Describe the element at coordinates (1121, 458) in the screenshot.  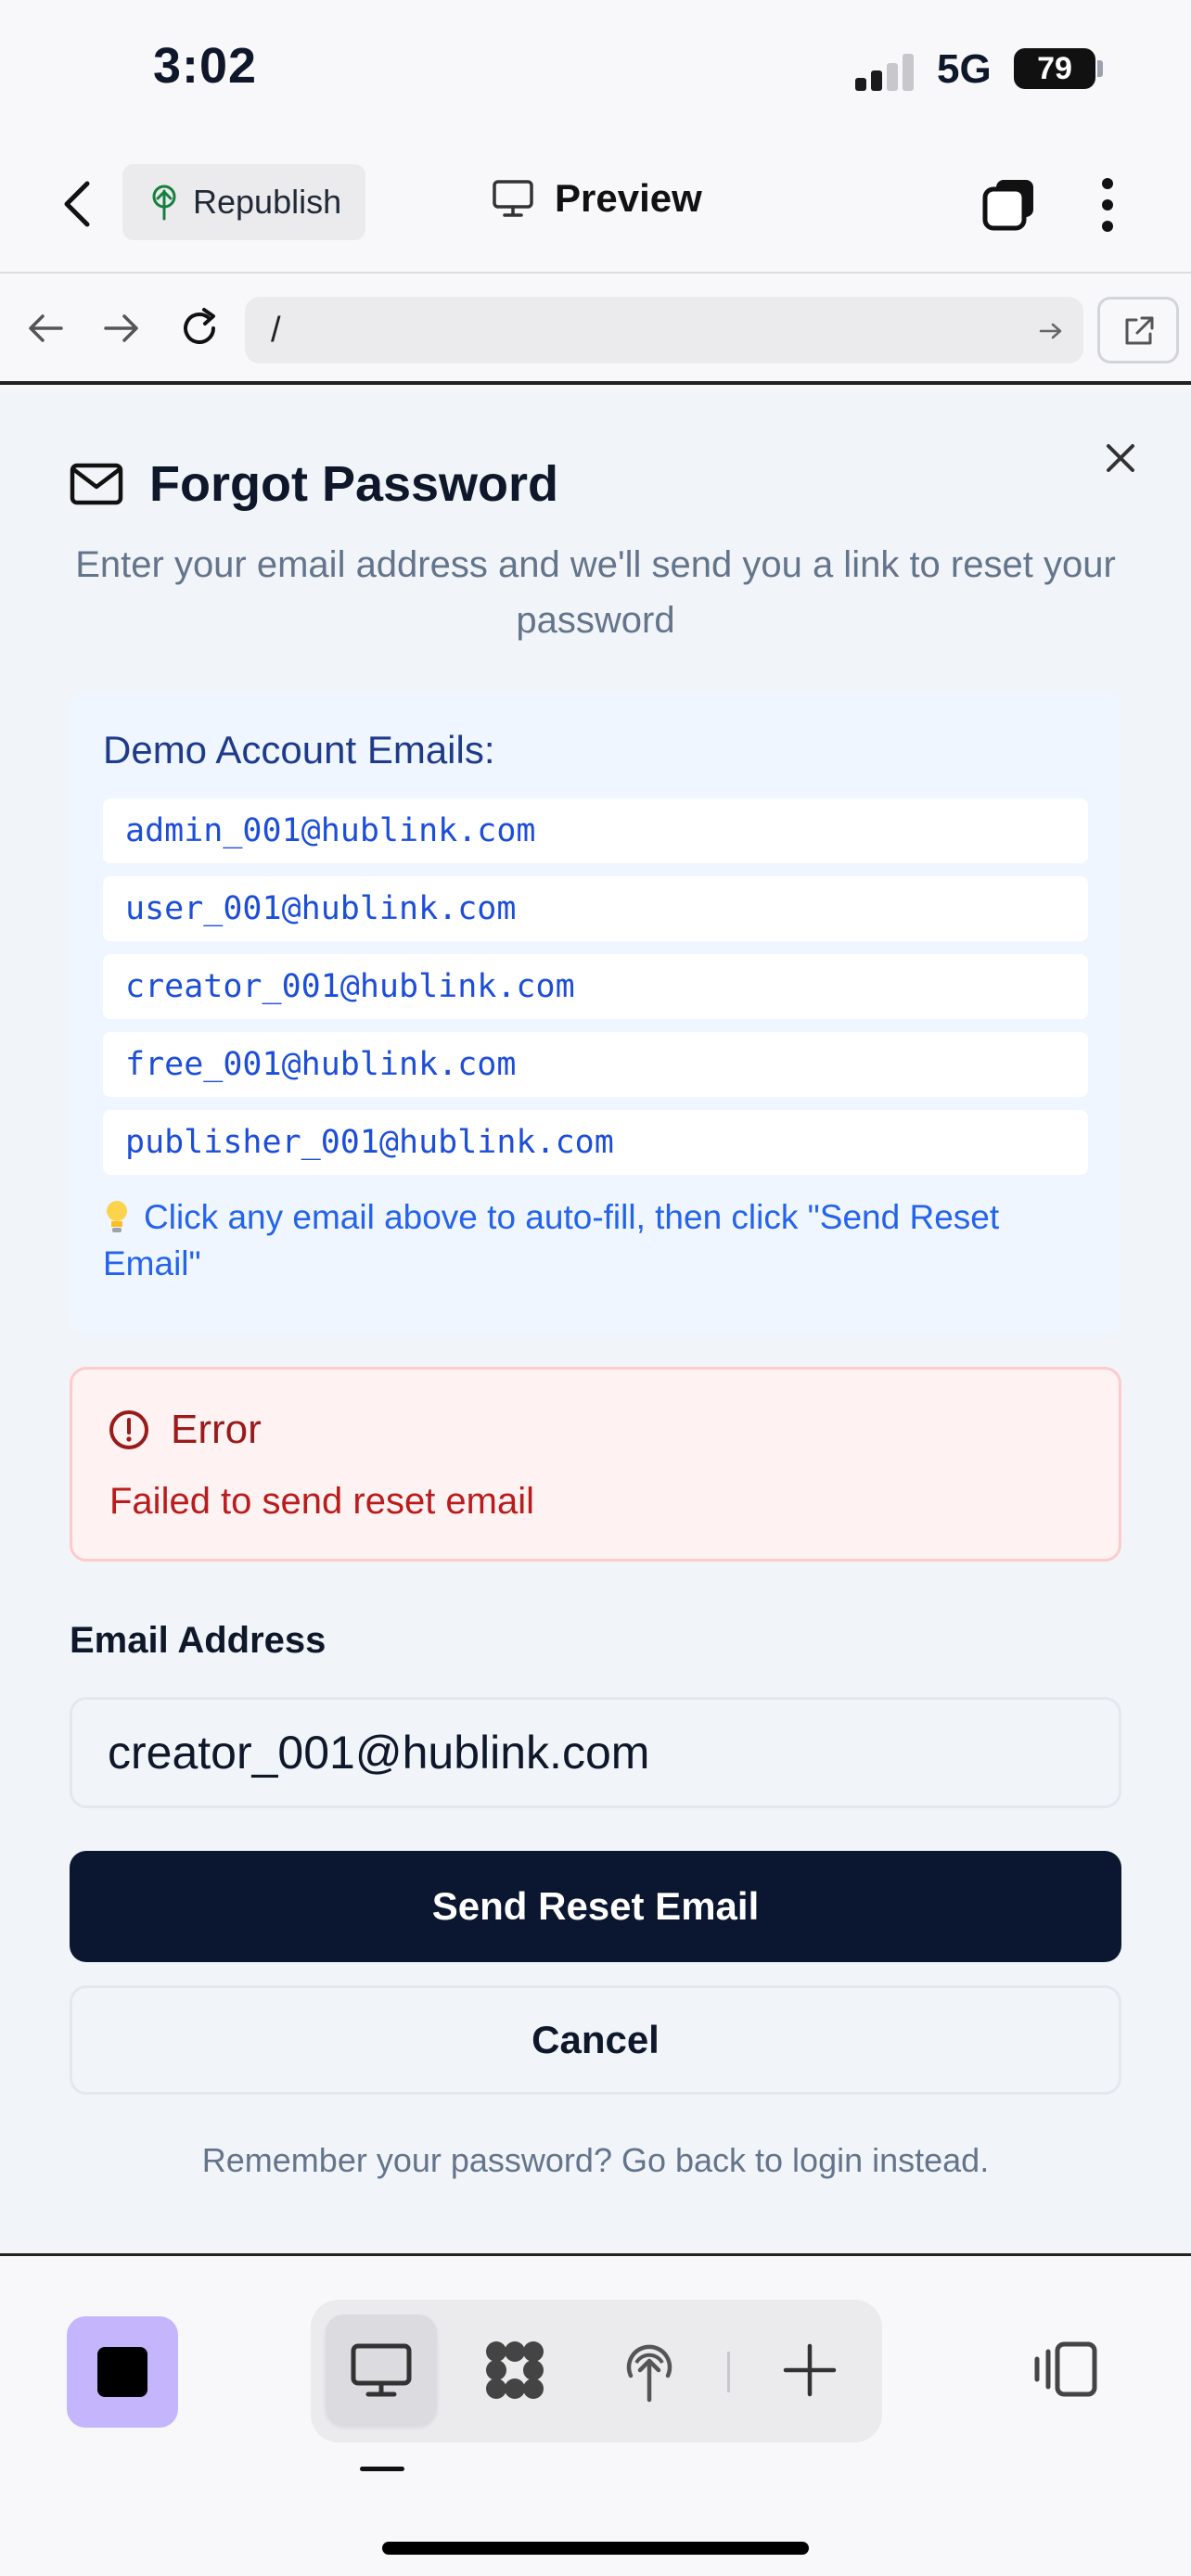
I see `close-icon` at that location.